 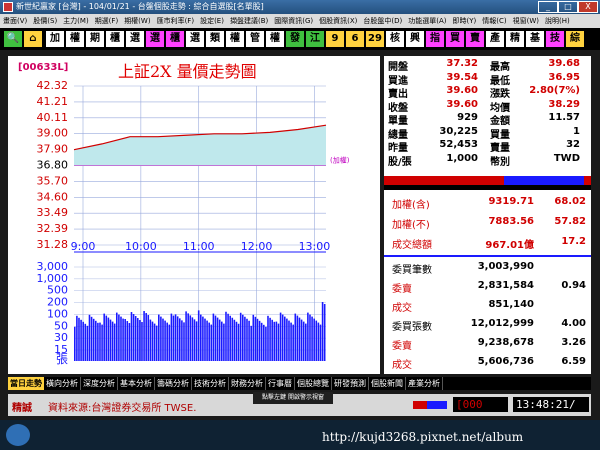 What do you see at coordinates (465, 21) in the screenshot?
I see `menu-item: 即時(Y)` at bounding box center [465, 21].